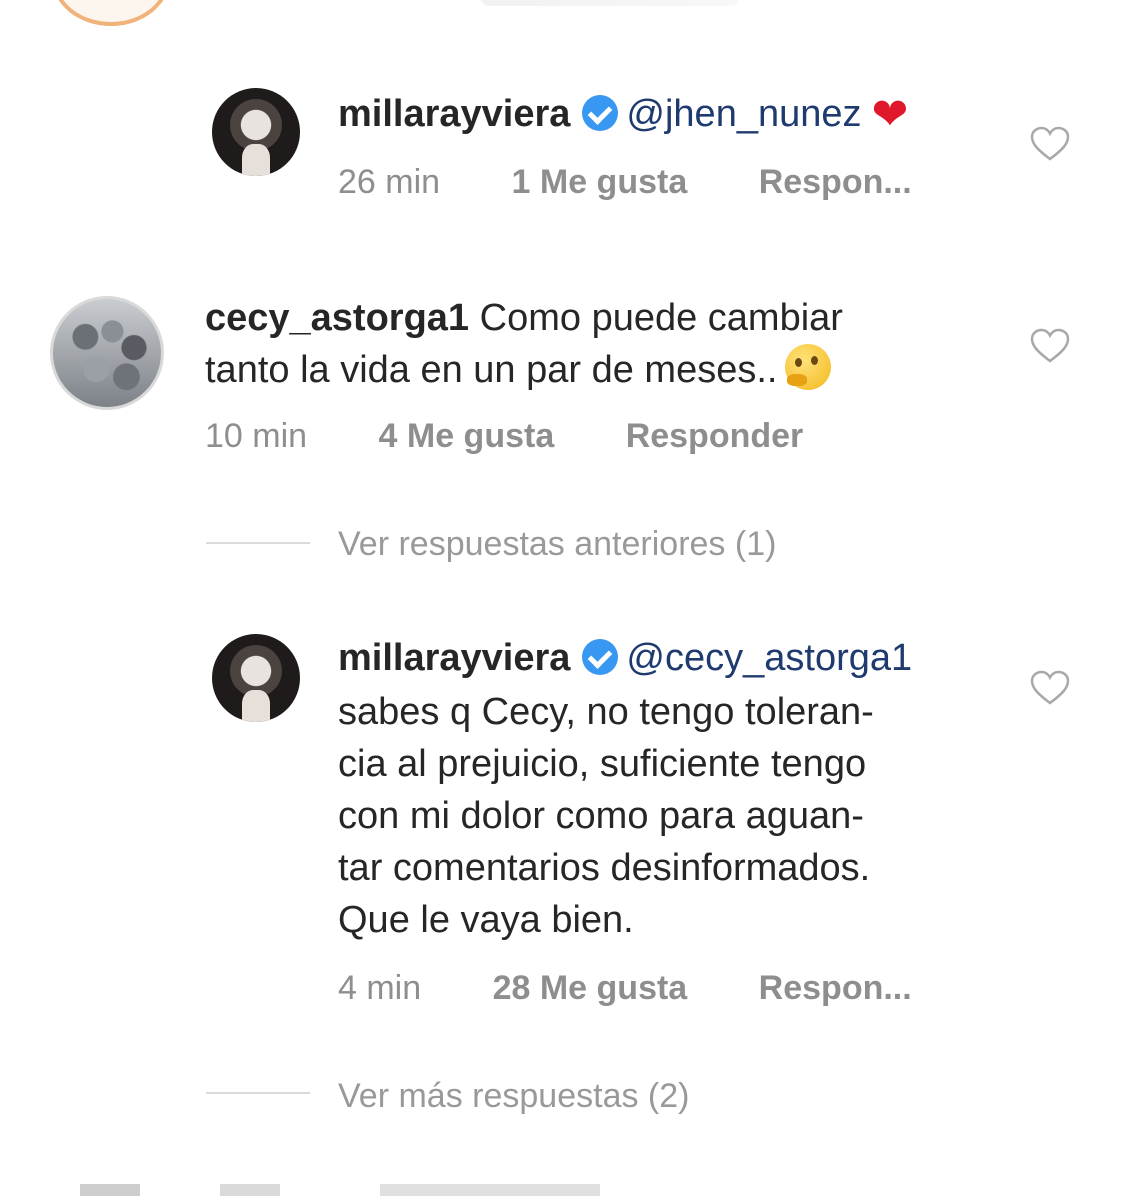 The width and height of the screenshot is (1140, 1196). What do you see at coordinates (890, 114) in the screenshot?
I see `red-heart-emoji: ❤` at bounding box center [890, 114].